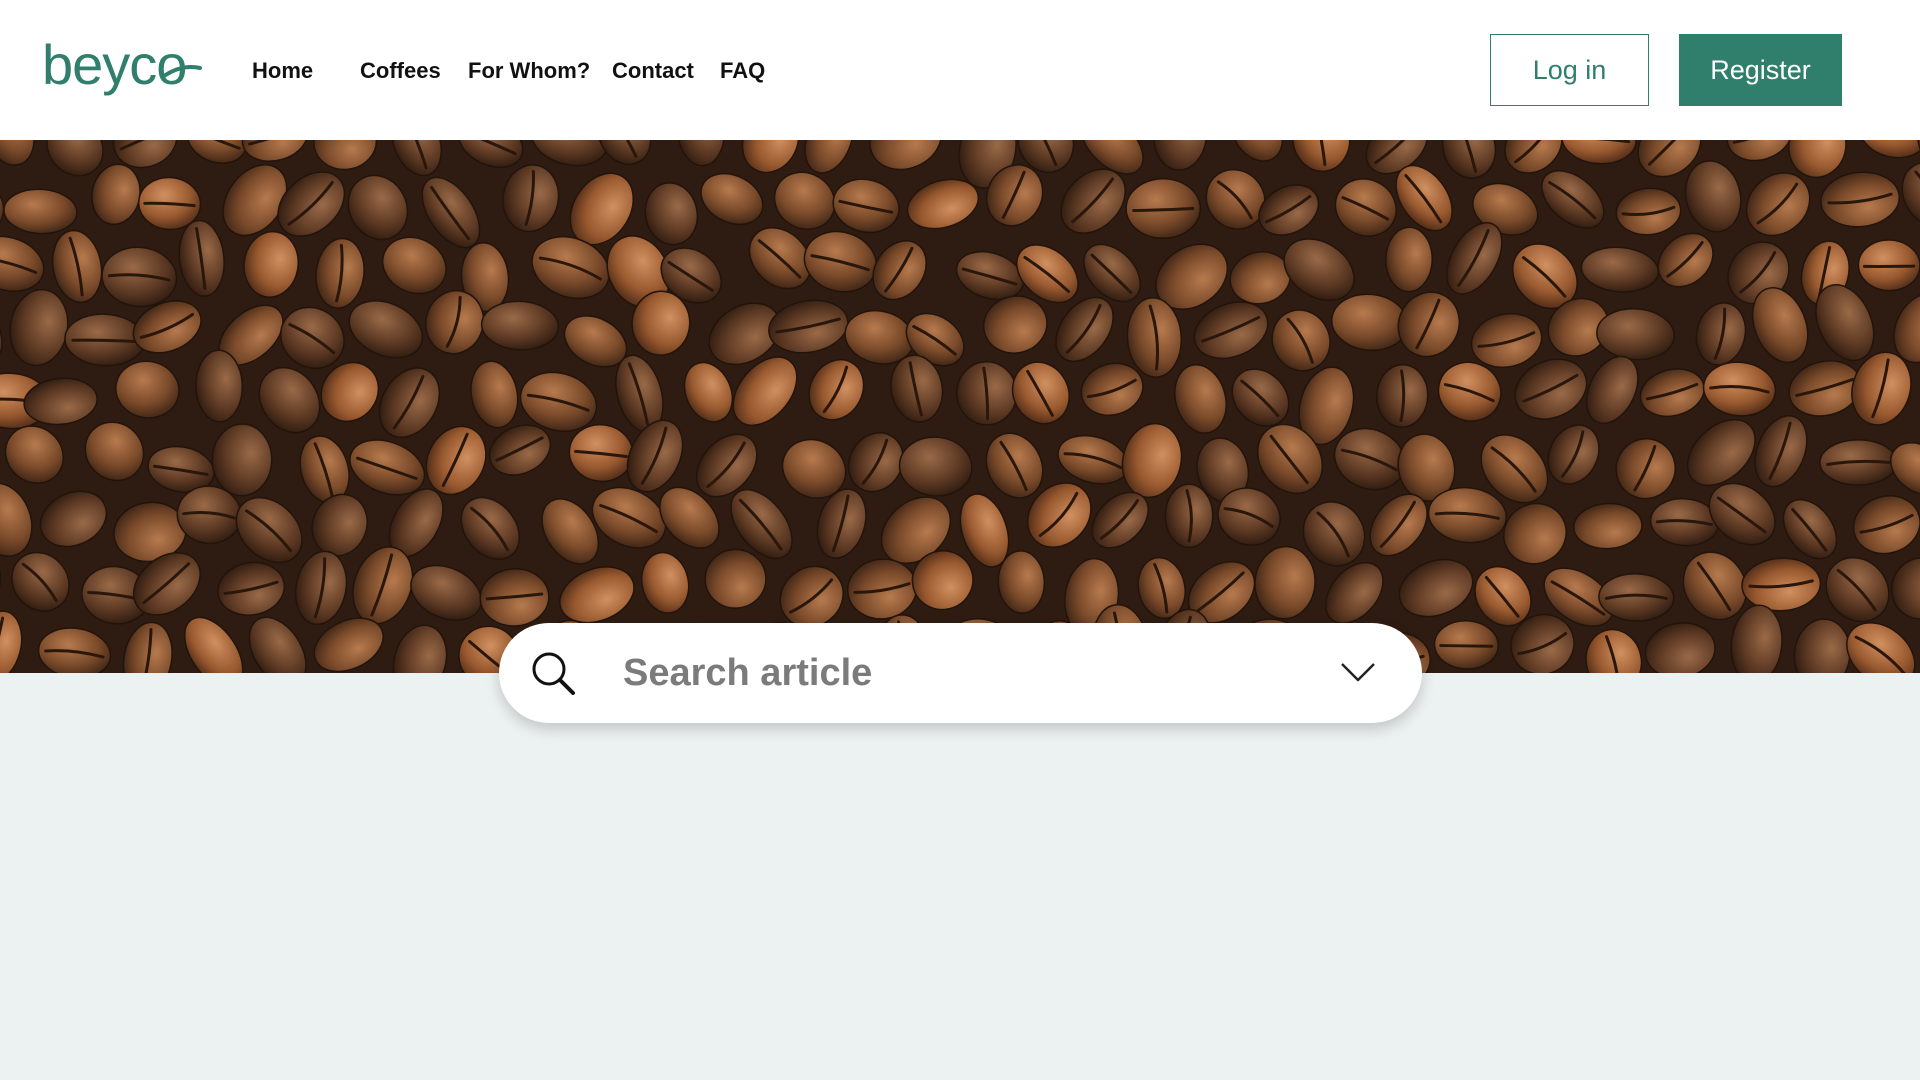  What do you see at coordinates (742, 71) in the screenshot?
I see `nav-faq: FAQ` at bounding box center [742, 71].